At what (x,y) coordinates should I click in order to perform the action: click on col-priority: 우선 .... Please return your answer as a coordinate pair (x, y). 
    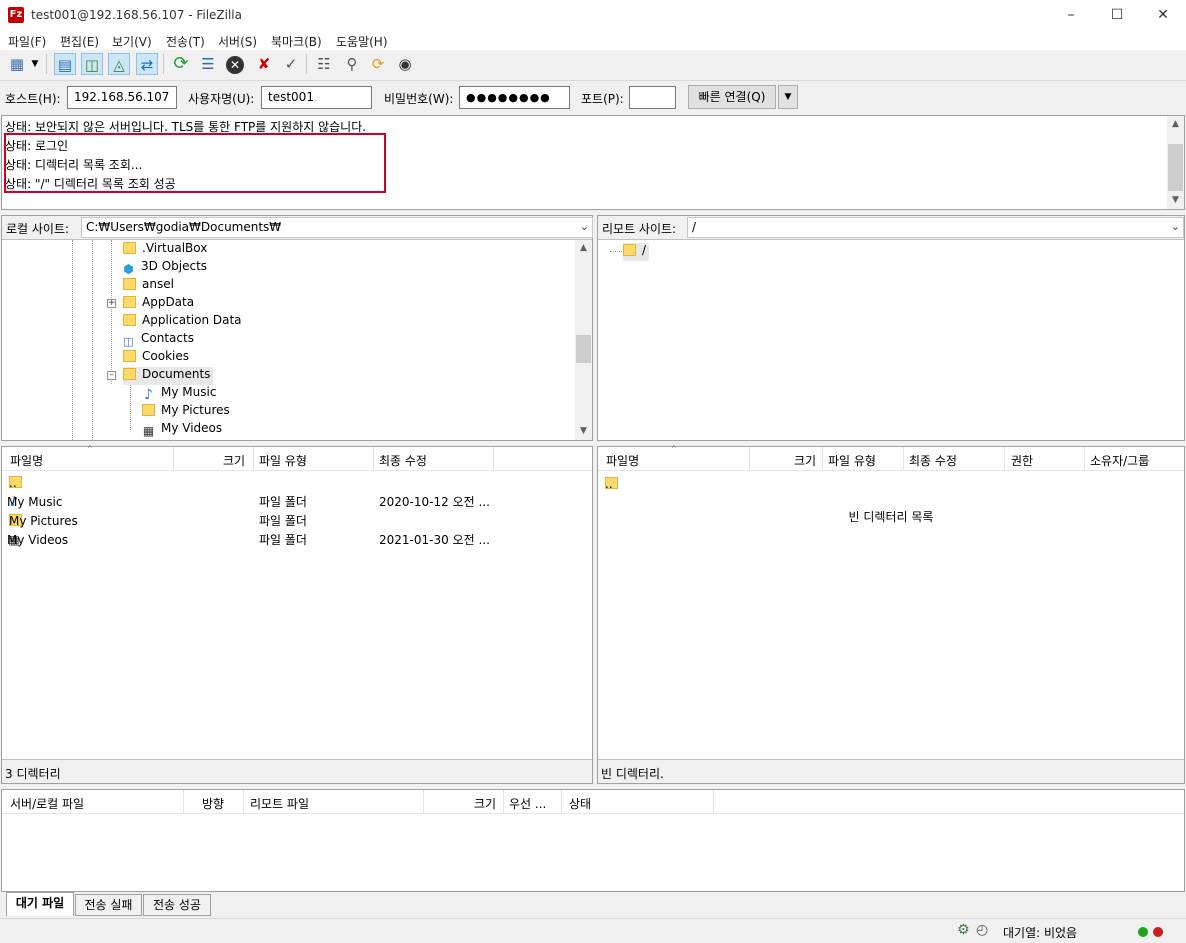
    Looking at the image, I should click on (527, 803).